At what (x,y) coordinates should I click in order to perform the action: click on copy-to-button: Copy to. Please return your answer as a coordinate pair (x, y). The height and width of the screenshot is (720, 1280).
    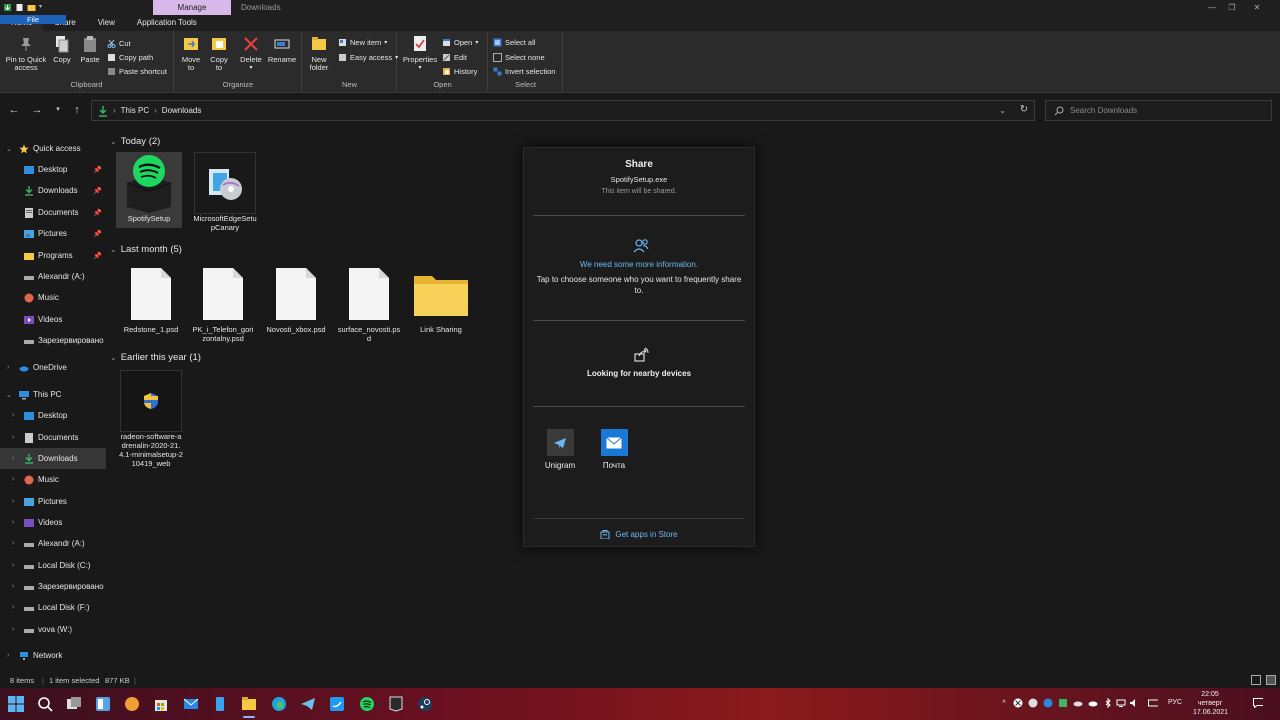
    Looking at the image, I should click on (219, 53).